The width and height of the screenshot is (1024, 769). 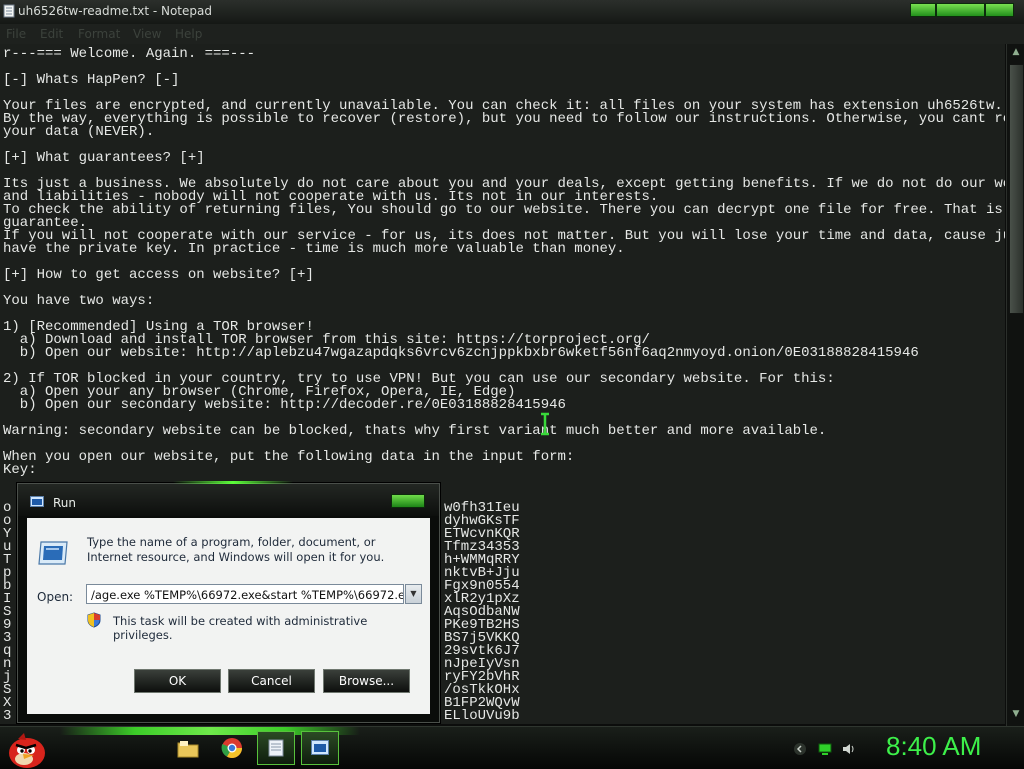 What do you see at coordinates (20, 470) in the screenshot?
I see `text-line: Key:` at bounding box center [20, 470].